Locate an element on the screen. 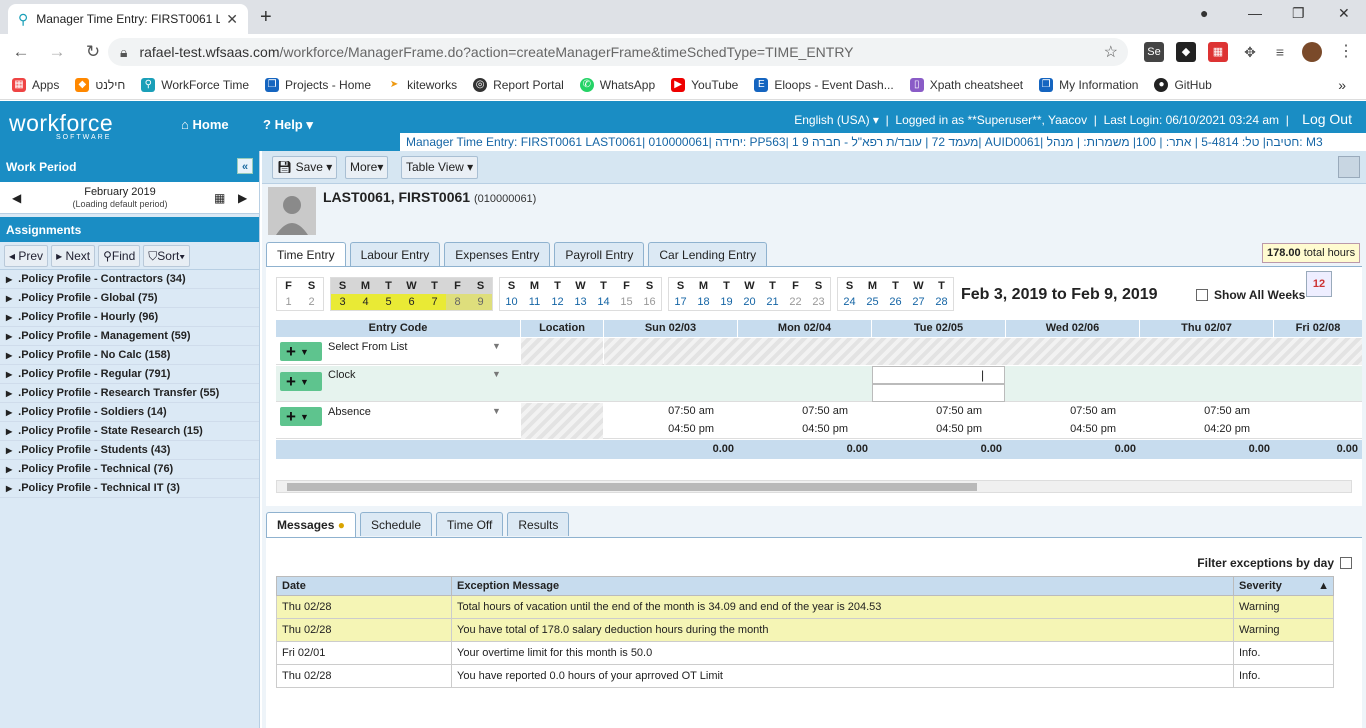 This screenshot has height=728, width=1366. week-selected: SMTWTFS 3456789 is located at coordinates (411, 294).